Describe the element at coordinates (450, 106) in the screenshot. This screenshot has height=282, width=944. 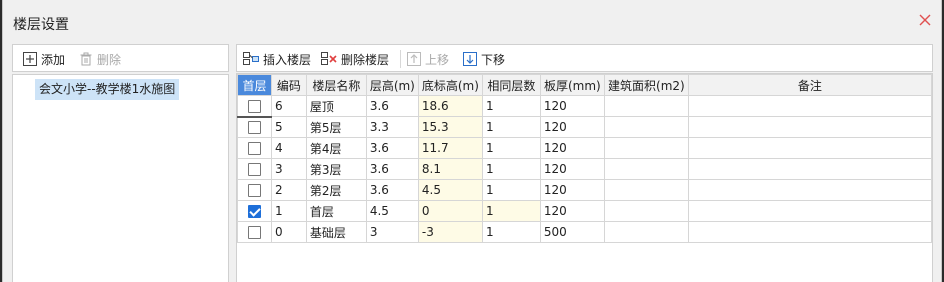
I see `cell-base-elevation: 18.6` at that location.